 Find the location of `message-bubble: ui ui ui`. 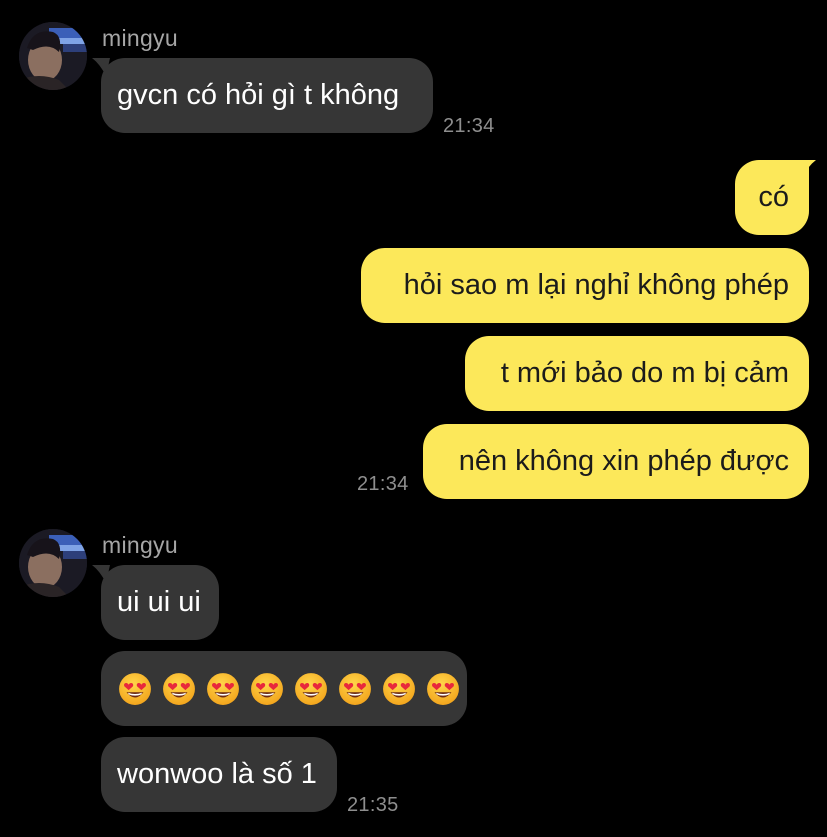

message-bubble: ui ui ui is located at coordinates (160, 602).